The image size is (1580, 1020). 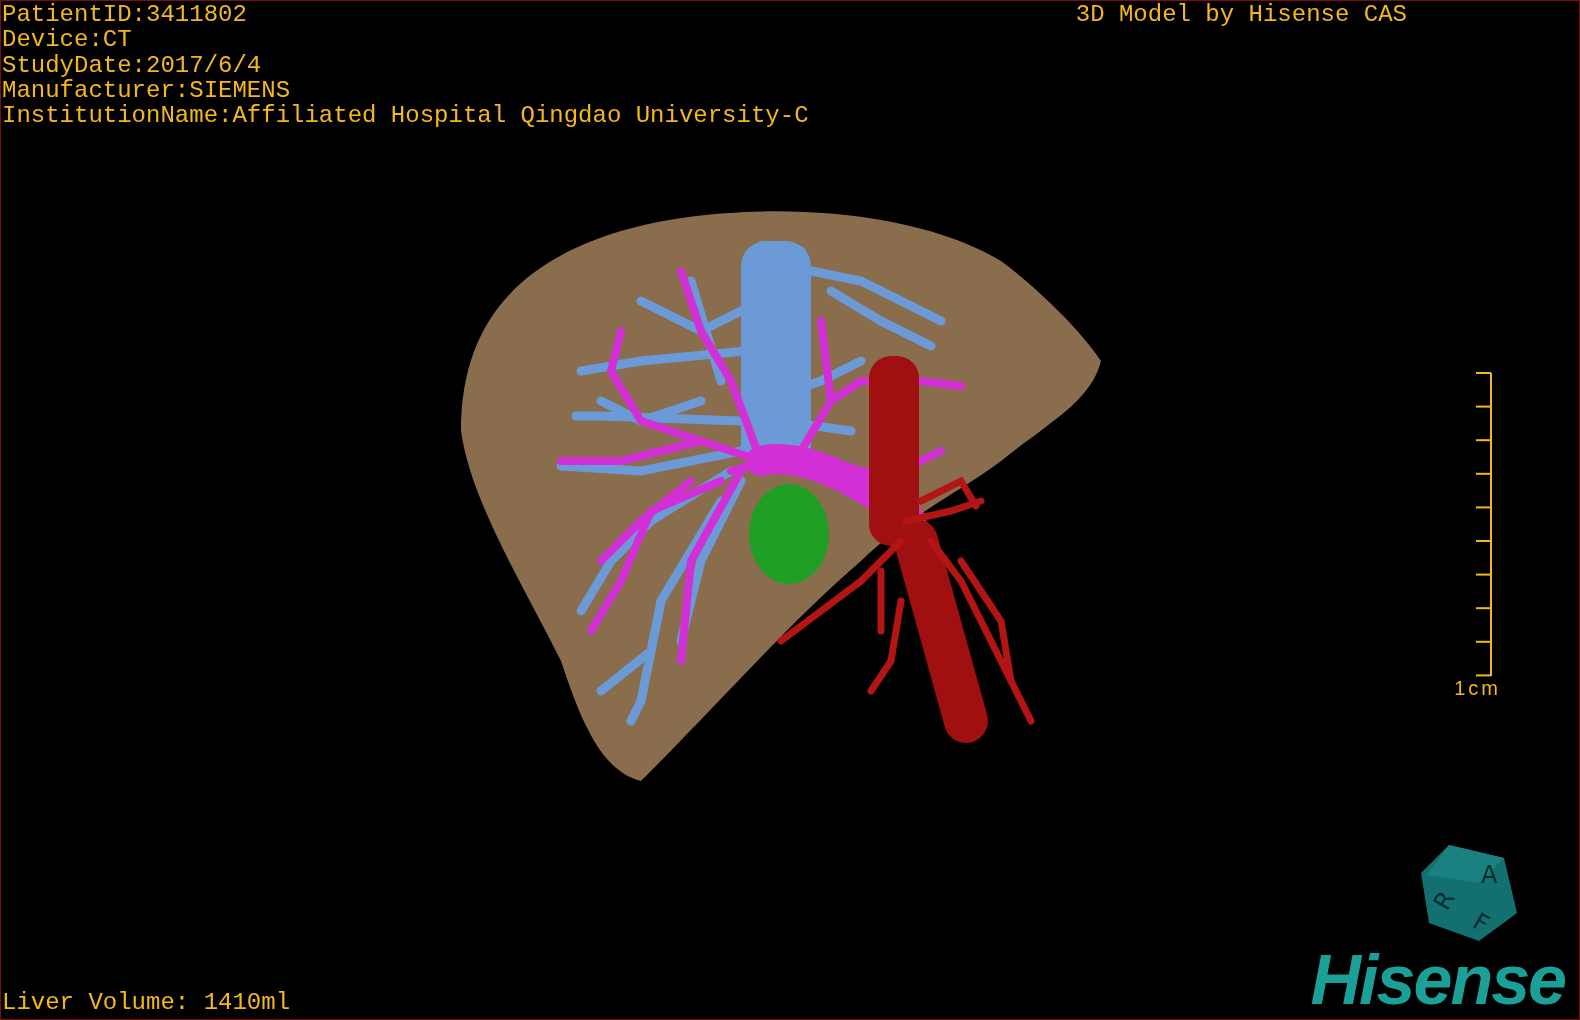 I want to click on patient-info-text: Device:CT, so click(x=67, y=40).